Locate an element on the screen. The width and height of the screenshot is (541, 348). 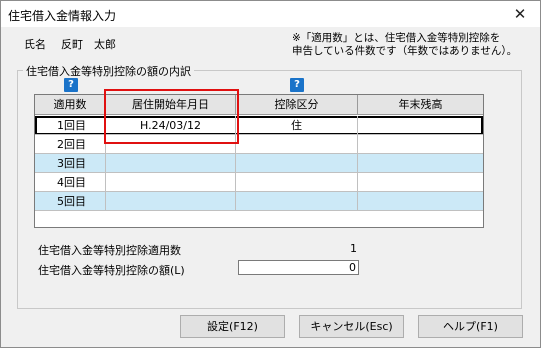
row-label: 5回目 is located at coordinates (70, 201).